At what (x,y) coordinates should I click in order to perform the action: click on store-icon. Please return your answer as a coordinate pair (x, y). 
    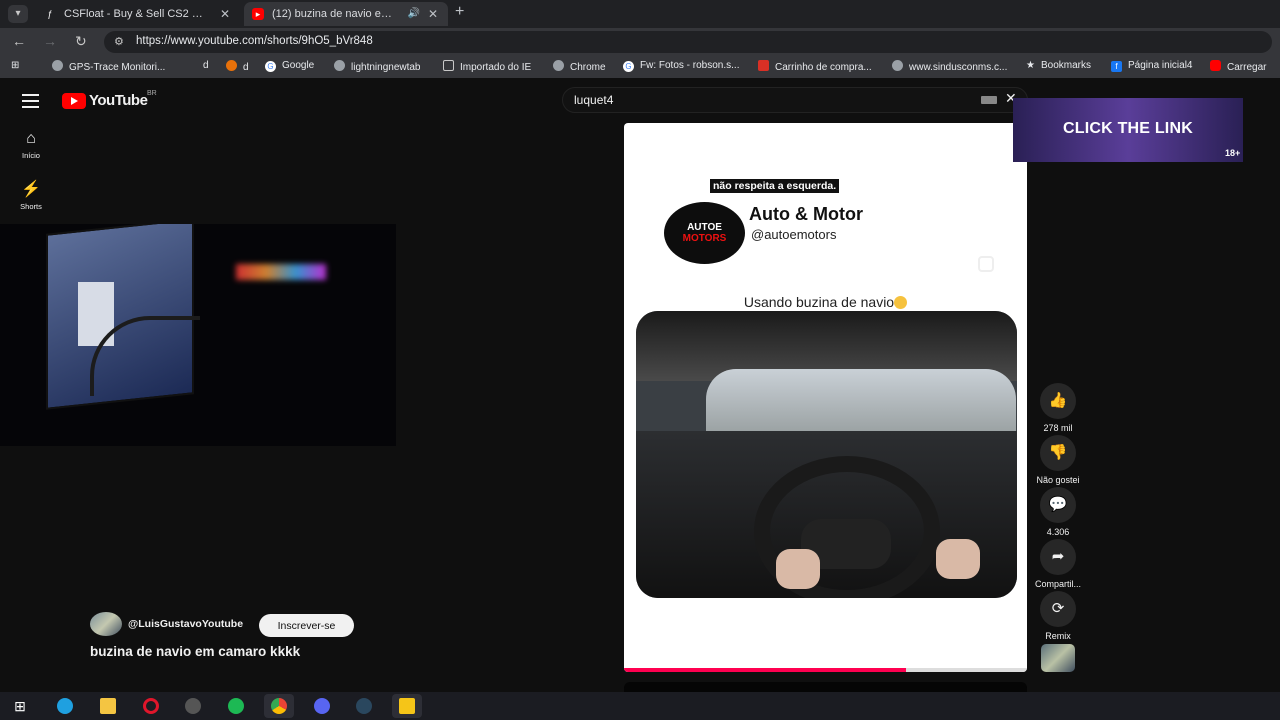
    Looking at the image, I should click on (763, 65).